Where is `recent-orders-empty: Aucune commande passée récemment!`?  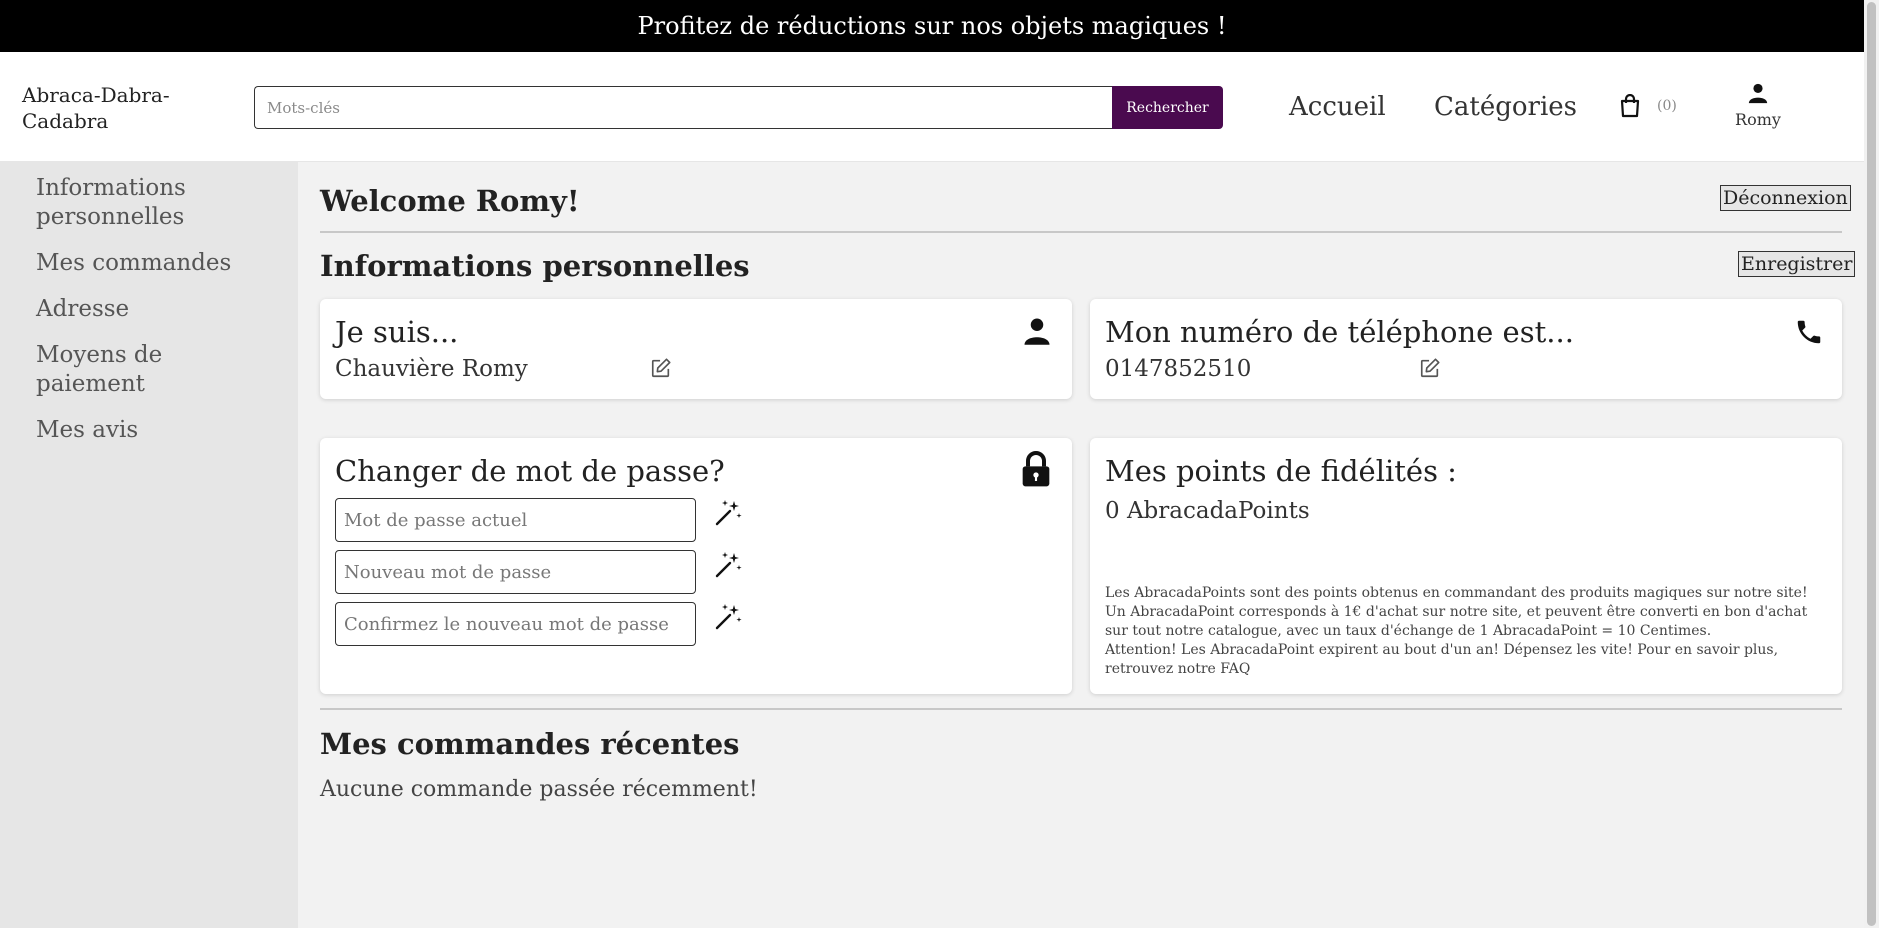 recent-orders-empty: Aucune commande passée récemment! is located at coordinates (539, 789).